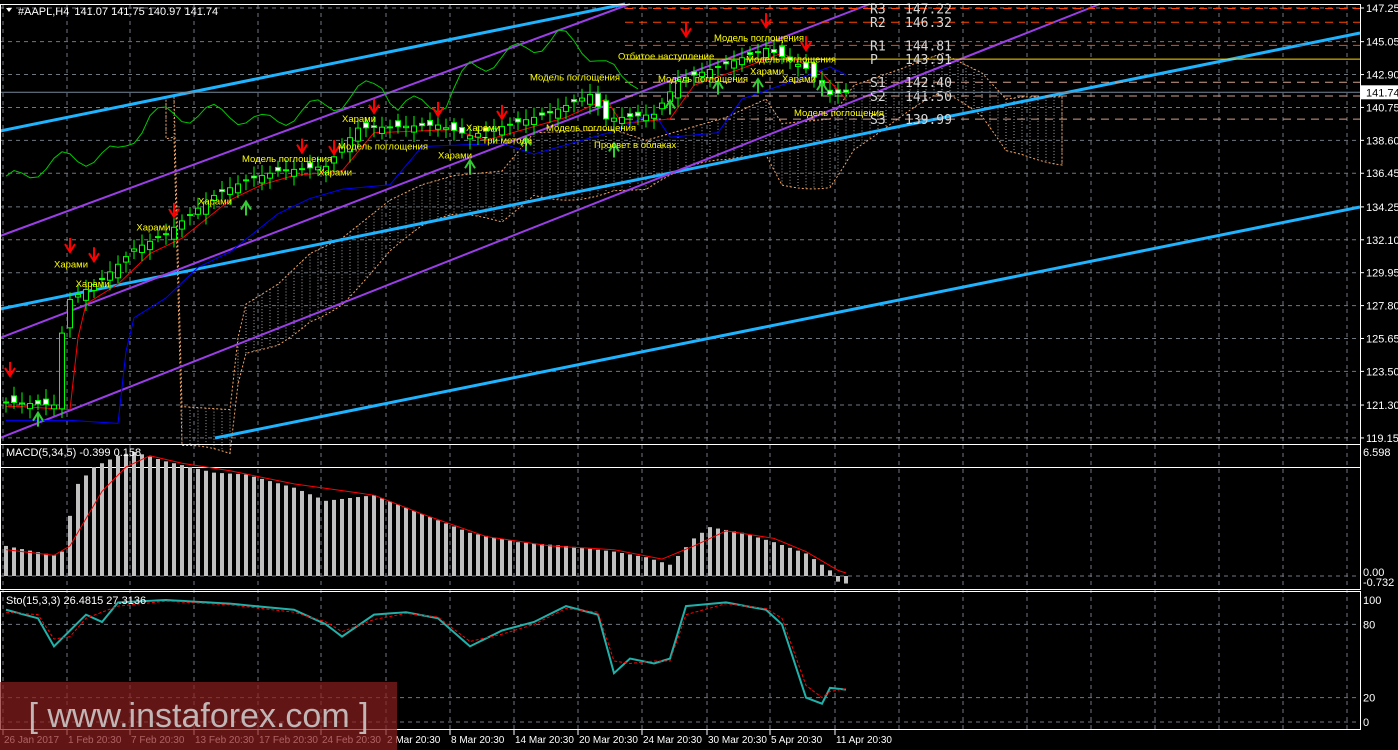 The height and width of the screenshot is (750, 1398). I want to click on price-tick-label: 123.50, so click(1382, 372).